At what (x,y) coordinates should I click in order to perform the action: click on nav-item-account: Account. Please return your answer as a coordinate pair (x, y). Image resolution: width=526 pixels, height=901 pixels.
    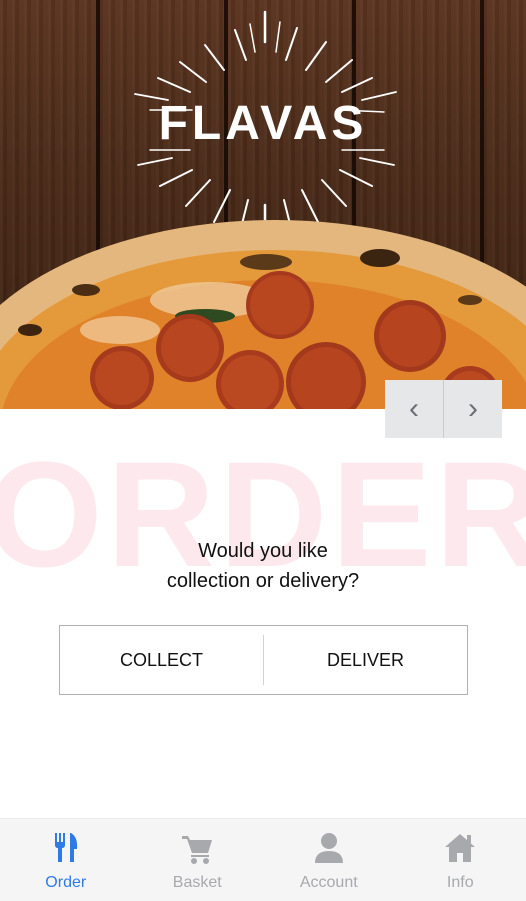
    Looking at the image, I should click on (329, 860).